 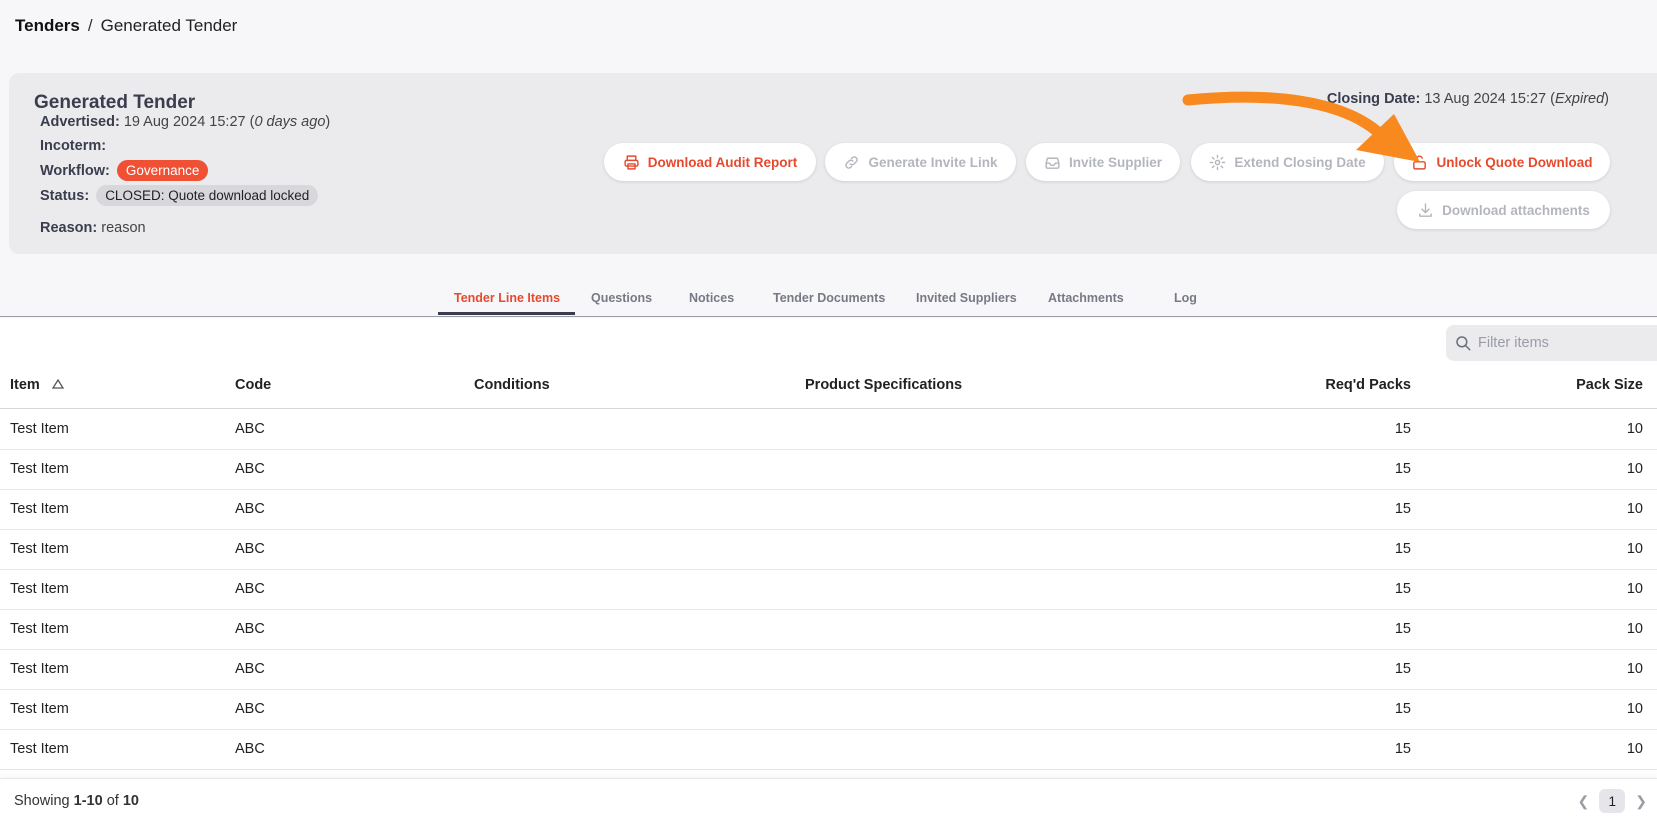 What do you see at coordinates (722, 162) in the screenshot?
I see `download-audit-report-label: Download Audit Report` at bounding box center [722, 162].